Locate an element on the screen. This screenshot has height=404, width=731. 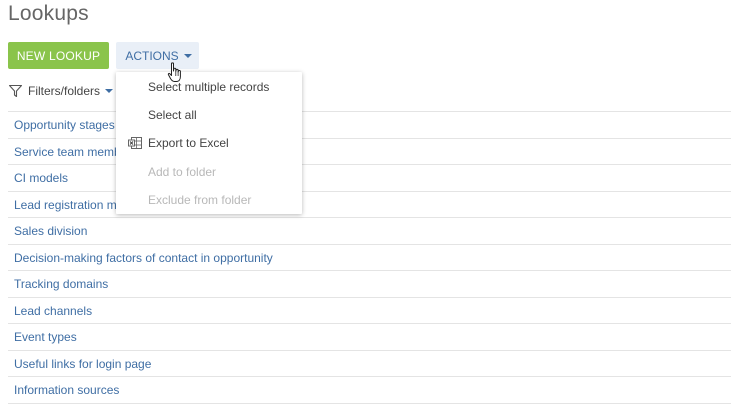
list-item: Tracking domains is located at coordinates (369, 284).